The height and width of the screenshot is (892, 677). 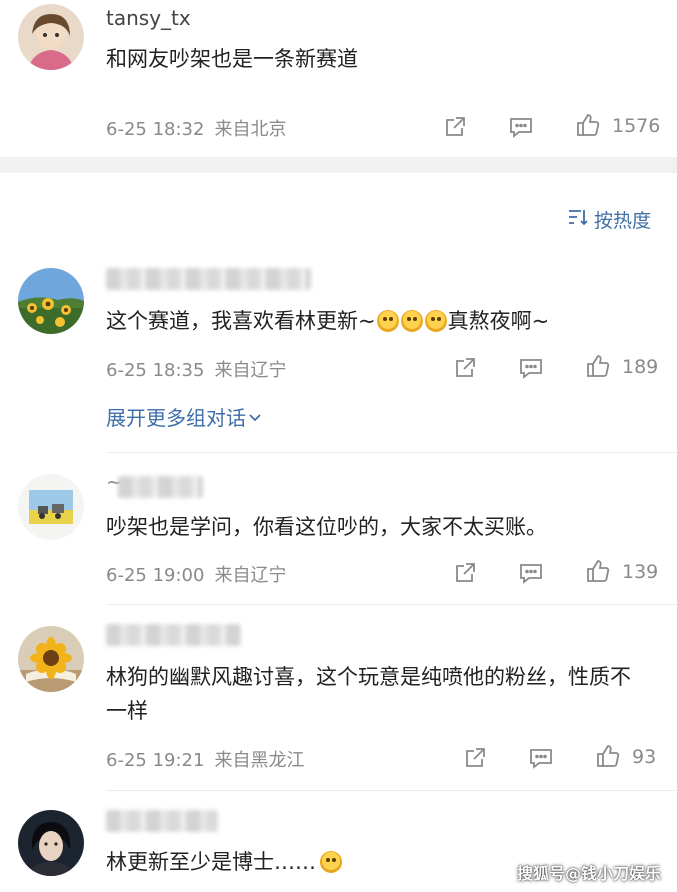 What do you see at coordinates (338, 165) in the screenshot?
I see `section-divider` at bounding box center [338, 165].